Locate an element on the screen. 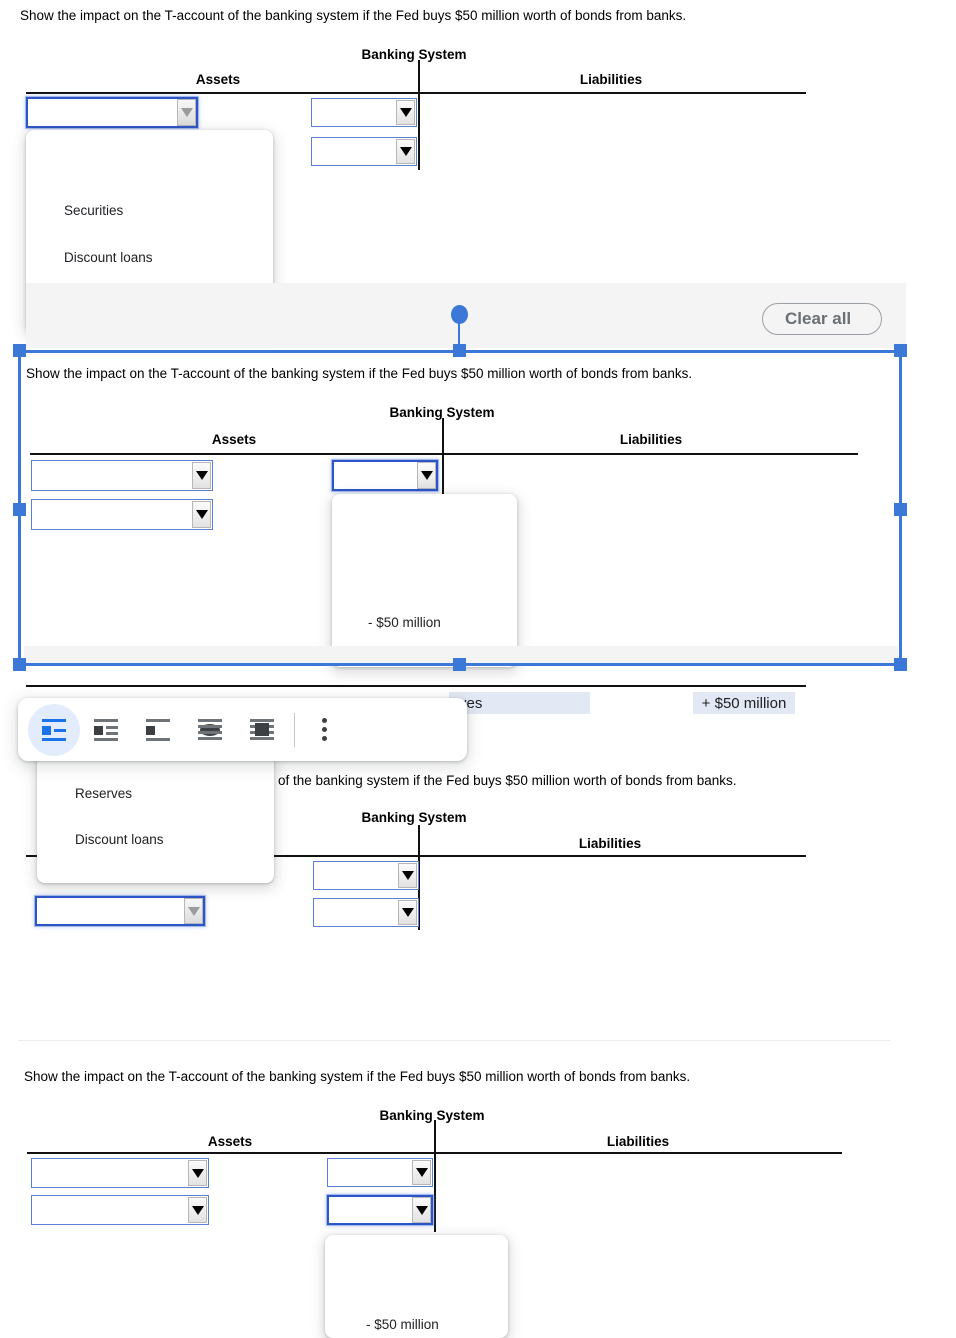 This screenshot has width=956, height=1338. liabilities-header-top: Liabilities is located at coordinates (611, 79).